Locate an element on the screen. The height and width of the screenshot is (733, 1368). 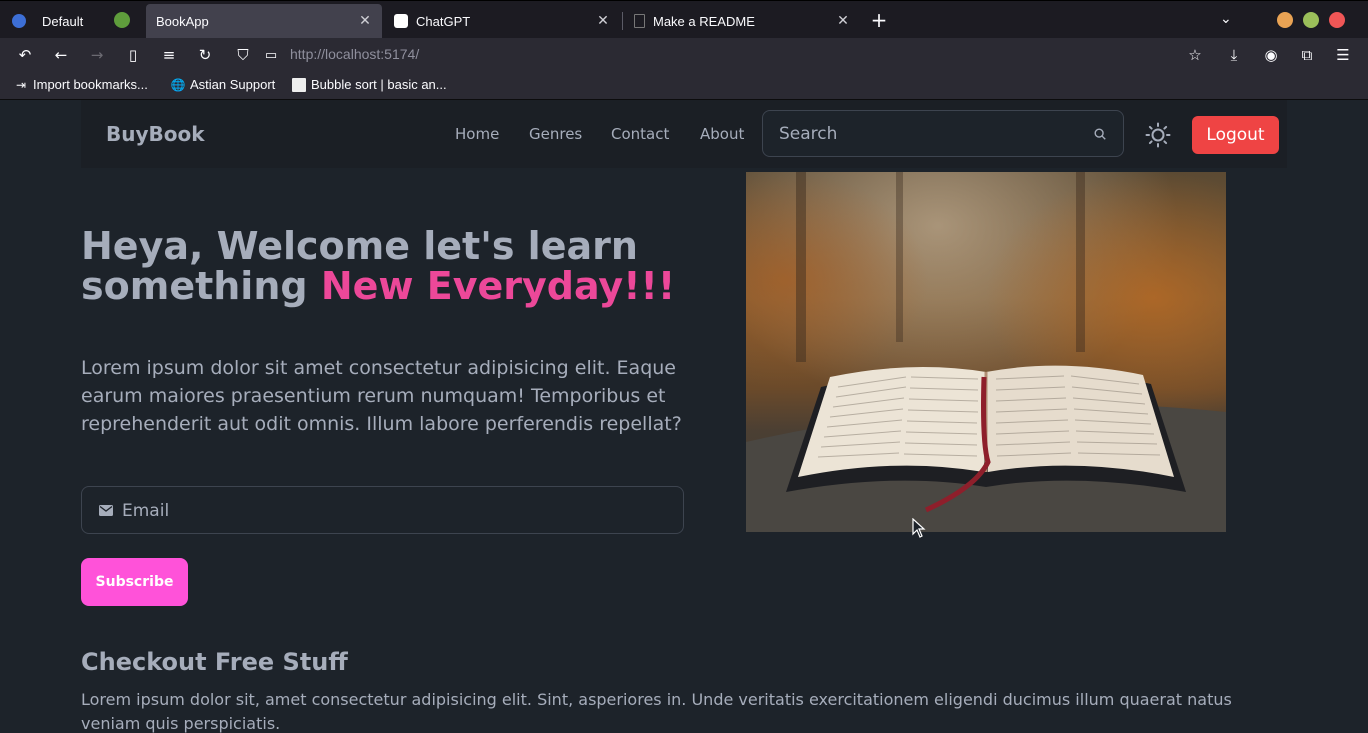
globe-icon: 🌐 is located at coordinates (178, 84).